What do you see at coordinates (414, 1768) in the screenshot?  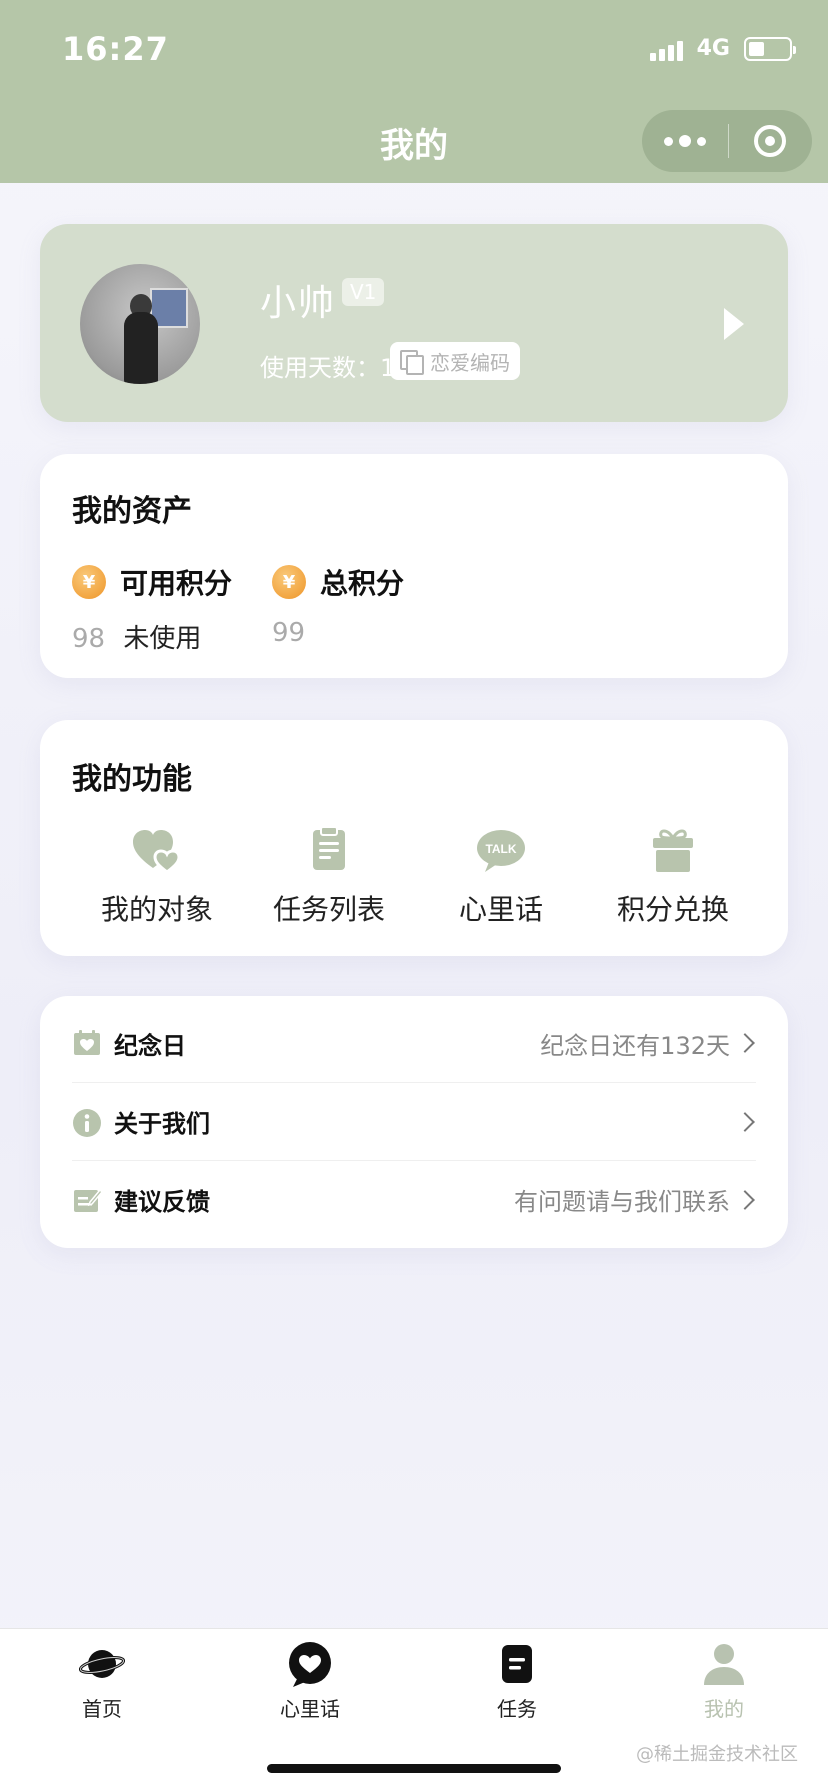 I see `home-indicator` at bounding box center [414, 1768].